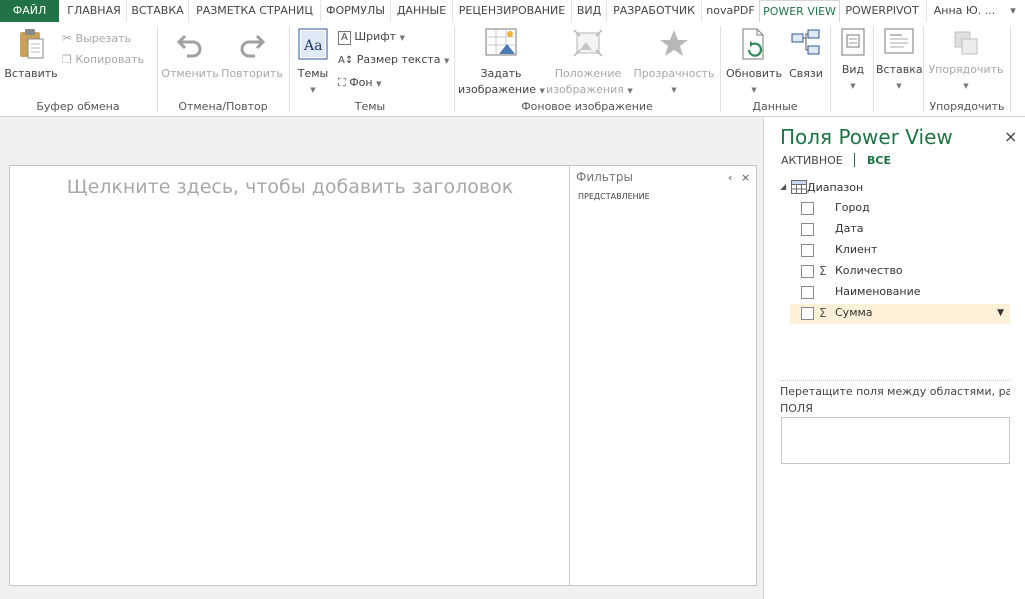  Describe the element at coordinates (589, 62) in the screenshot. I see `image-position-button: Положение изображения ▼` at that location.